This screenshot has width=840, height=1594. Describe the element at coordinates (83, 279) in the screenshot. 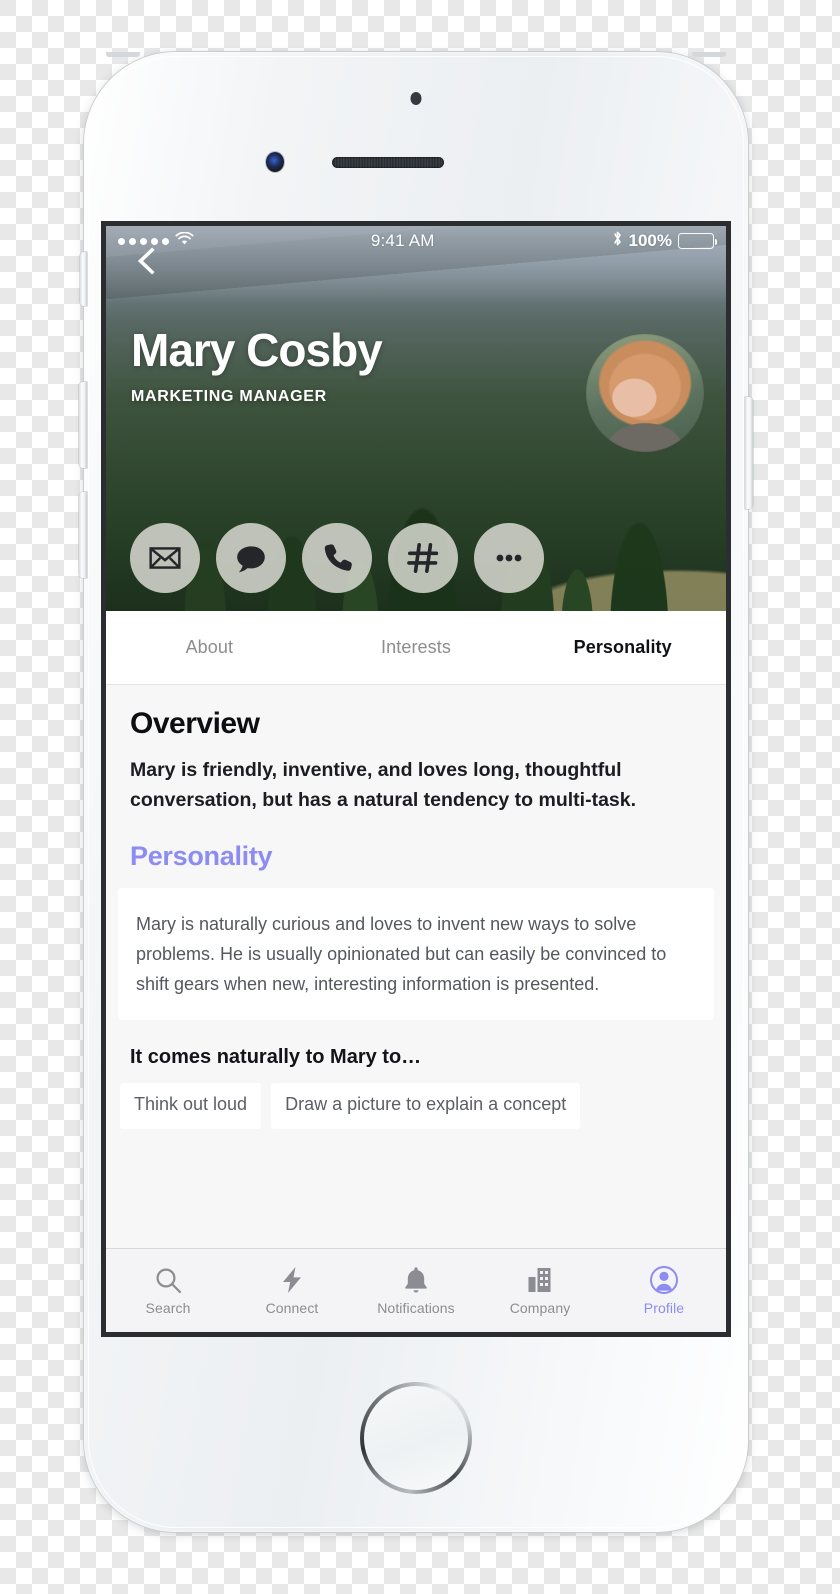

I see `mute-switch` at that location.